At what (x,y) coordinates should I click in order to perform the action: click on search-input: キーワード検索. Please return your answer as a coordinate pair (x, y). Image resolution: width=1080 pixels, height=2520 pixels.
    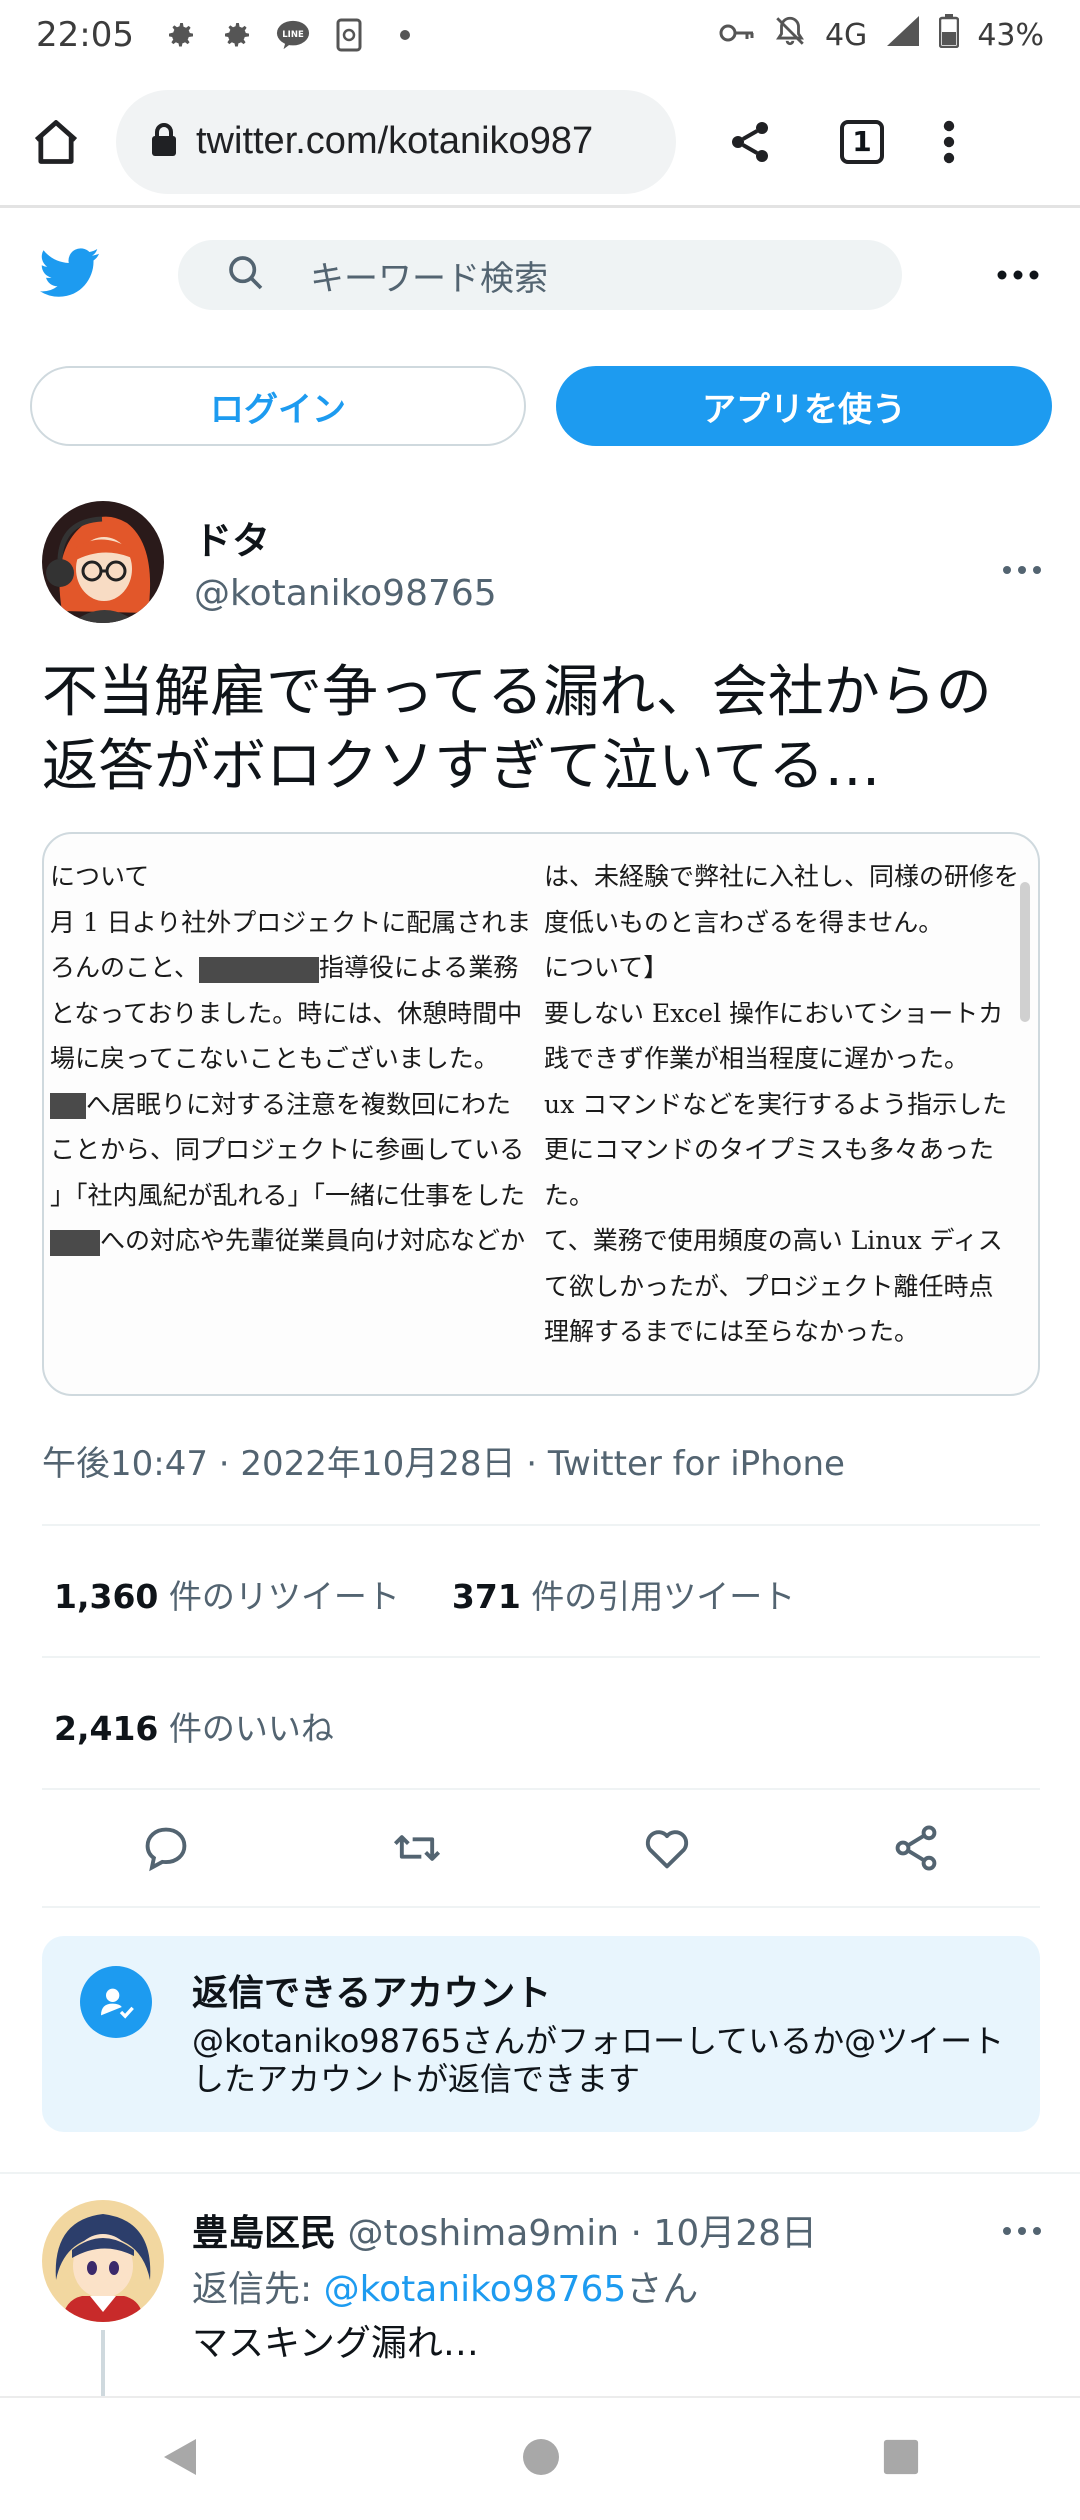
    Looking at the image, I should click on (540, 275).